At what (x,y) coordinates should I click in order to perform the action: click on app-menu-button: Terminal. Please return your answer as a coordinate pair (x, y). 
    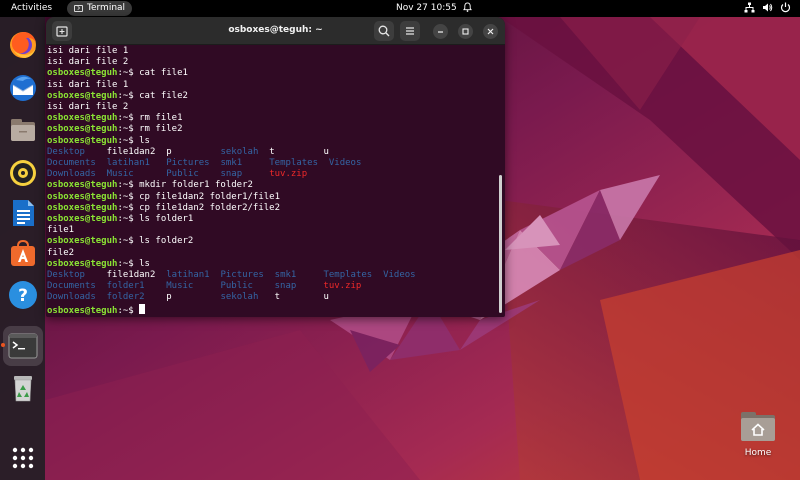
    Looking at the image, I should click on (99, 8).